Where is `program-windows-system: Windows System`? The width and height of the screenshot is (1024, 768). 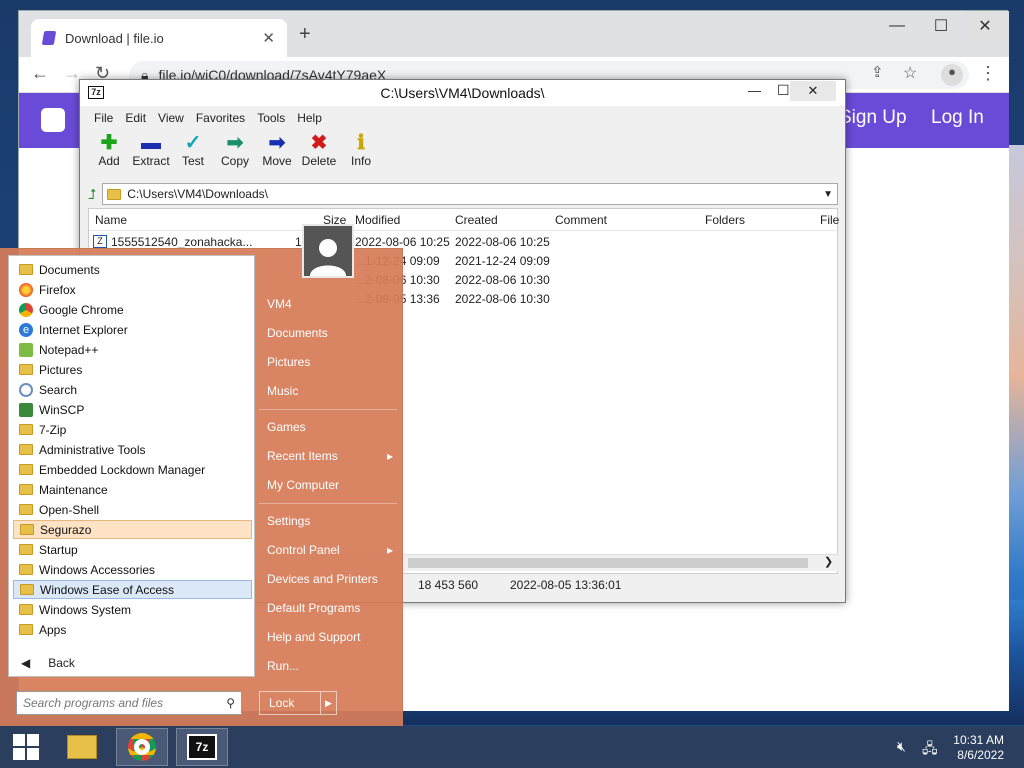 program-windows-system: Windows System is located at coordinates (132, 609).